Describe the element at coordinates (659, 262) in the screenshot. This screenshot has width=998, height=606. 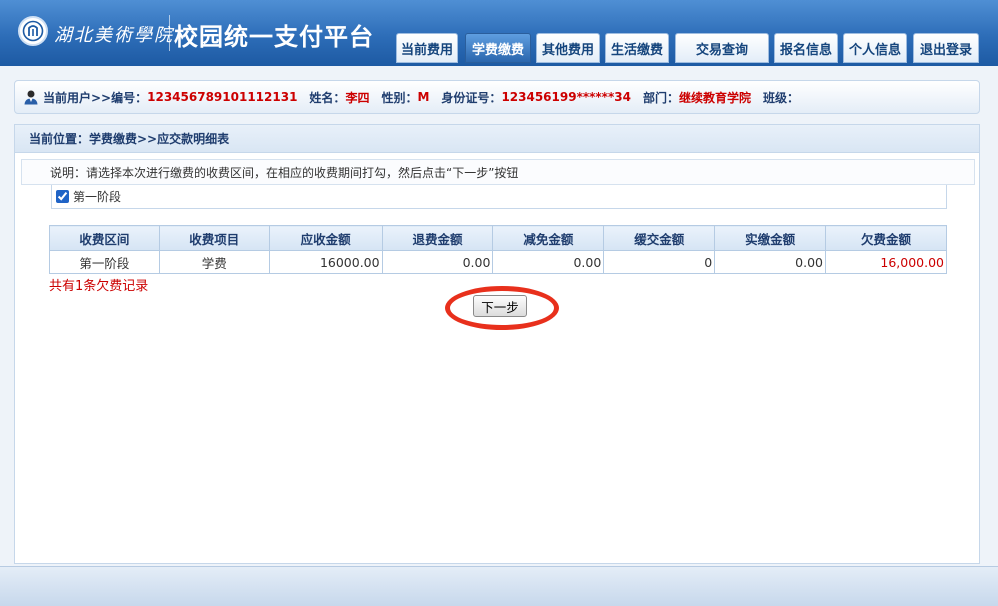
I see `cell-deferred: 0` at that location.